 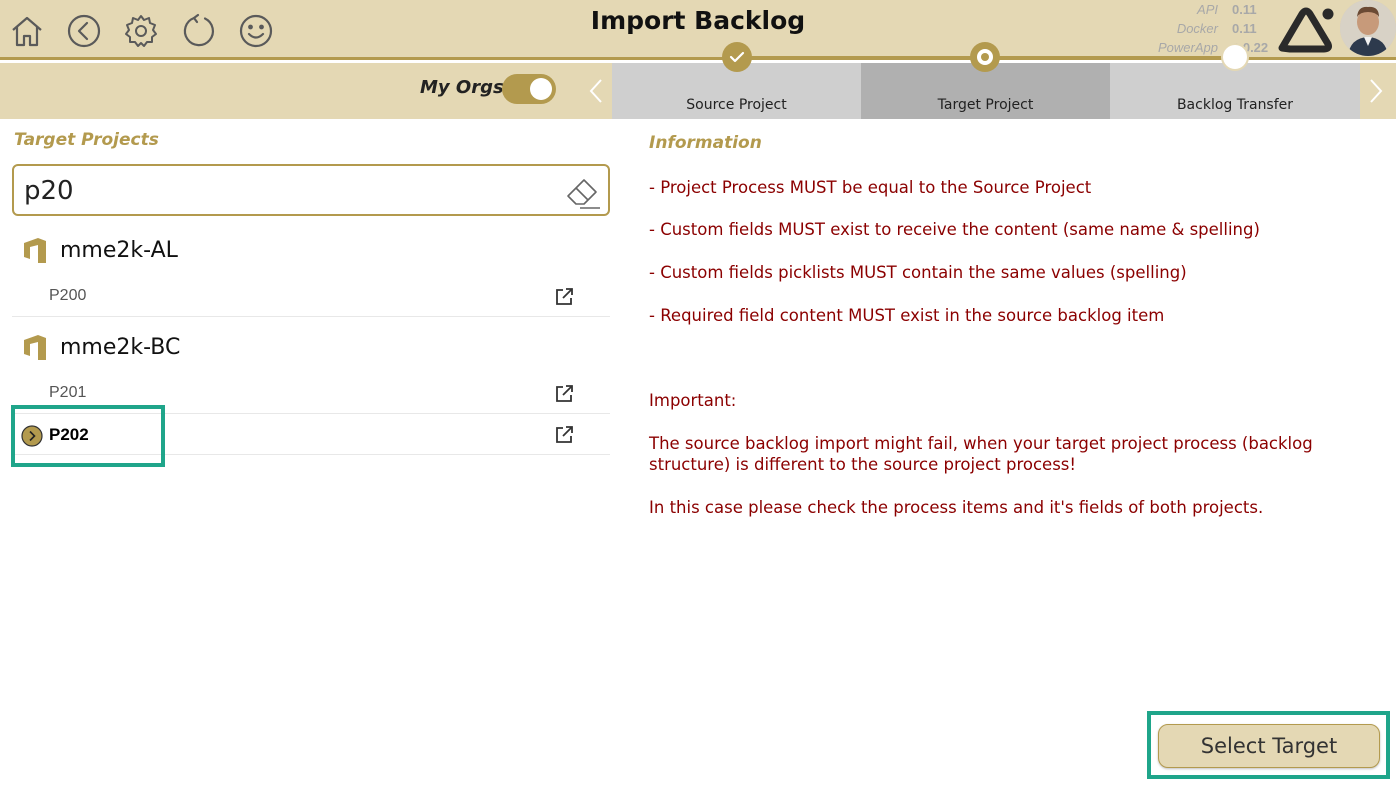 I want to click on version-label: Docker, so click(x=1197, y=28).